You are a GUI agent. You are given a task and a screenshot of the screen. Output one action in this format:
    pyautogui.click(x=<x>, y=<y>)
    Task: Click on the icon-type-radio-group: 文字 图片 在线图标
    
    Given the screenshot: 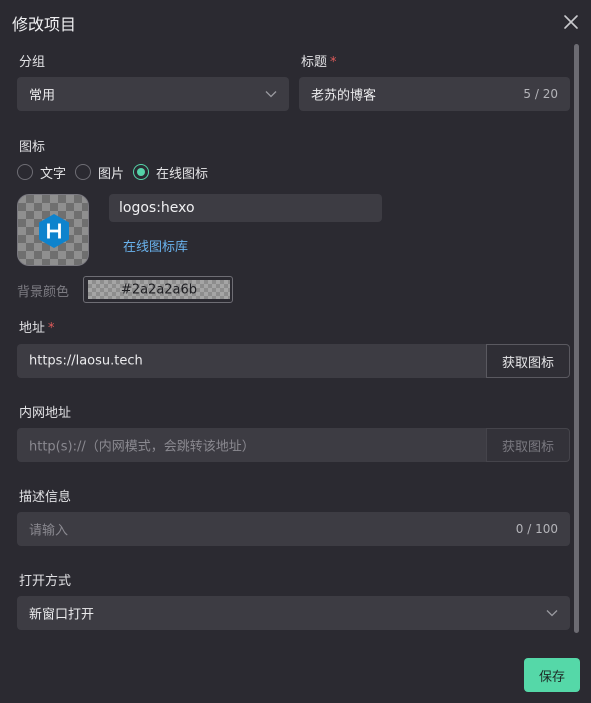 What is the action you would take?
    pyautogui.click(x=117, y=172)
    